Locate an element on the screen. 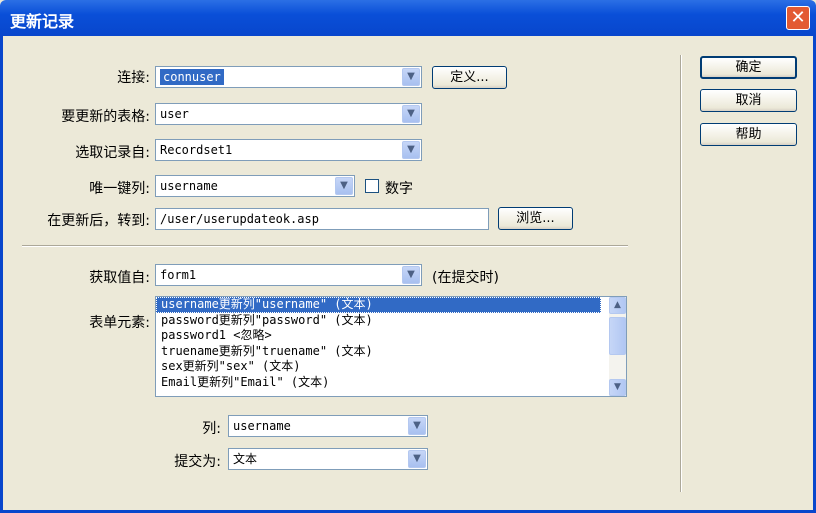  separator is located at coordinates (325, 246).